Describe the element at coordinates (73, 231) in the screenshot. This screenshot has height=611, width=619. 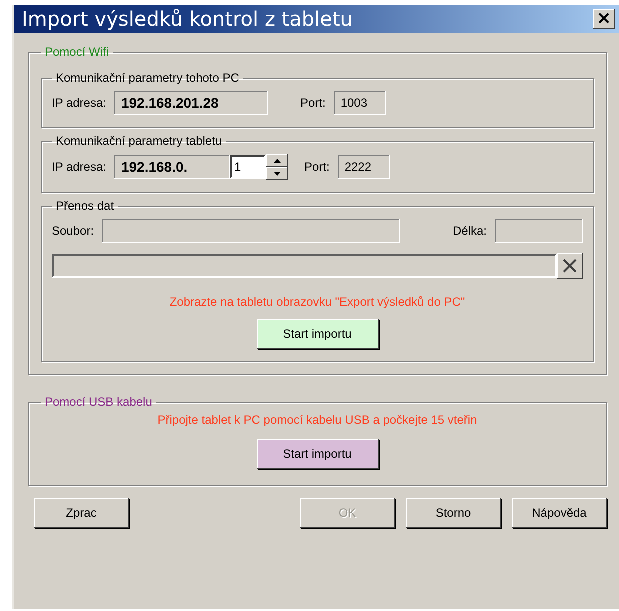
I see `file-label: Soubor:` at that location.